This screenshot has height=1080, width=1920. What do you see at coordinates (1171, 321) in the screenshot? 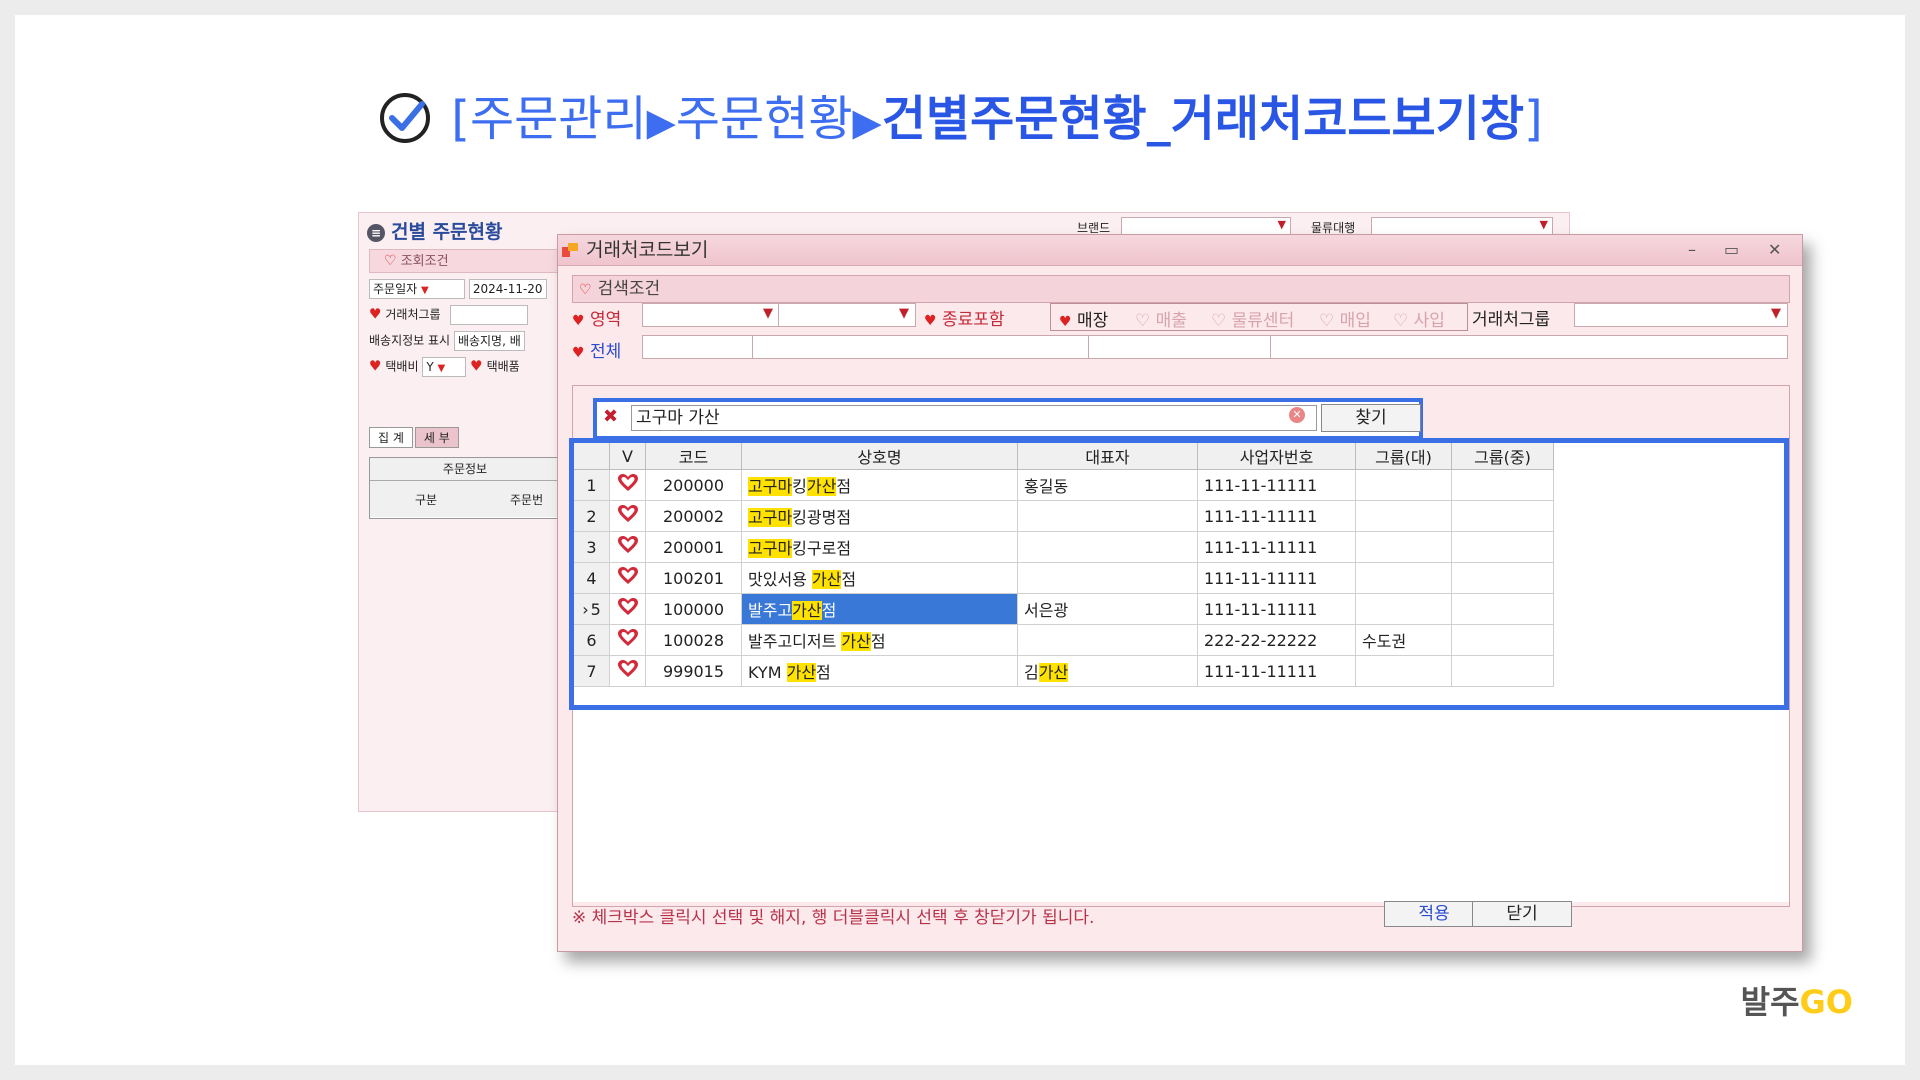
I see `option-label: 매출` at bounding box center [1171, 321].